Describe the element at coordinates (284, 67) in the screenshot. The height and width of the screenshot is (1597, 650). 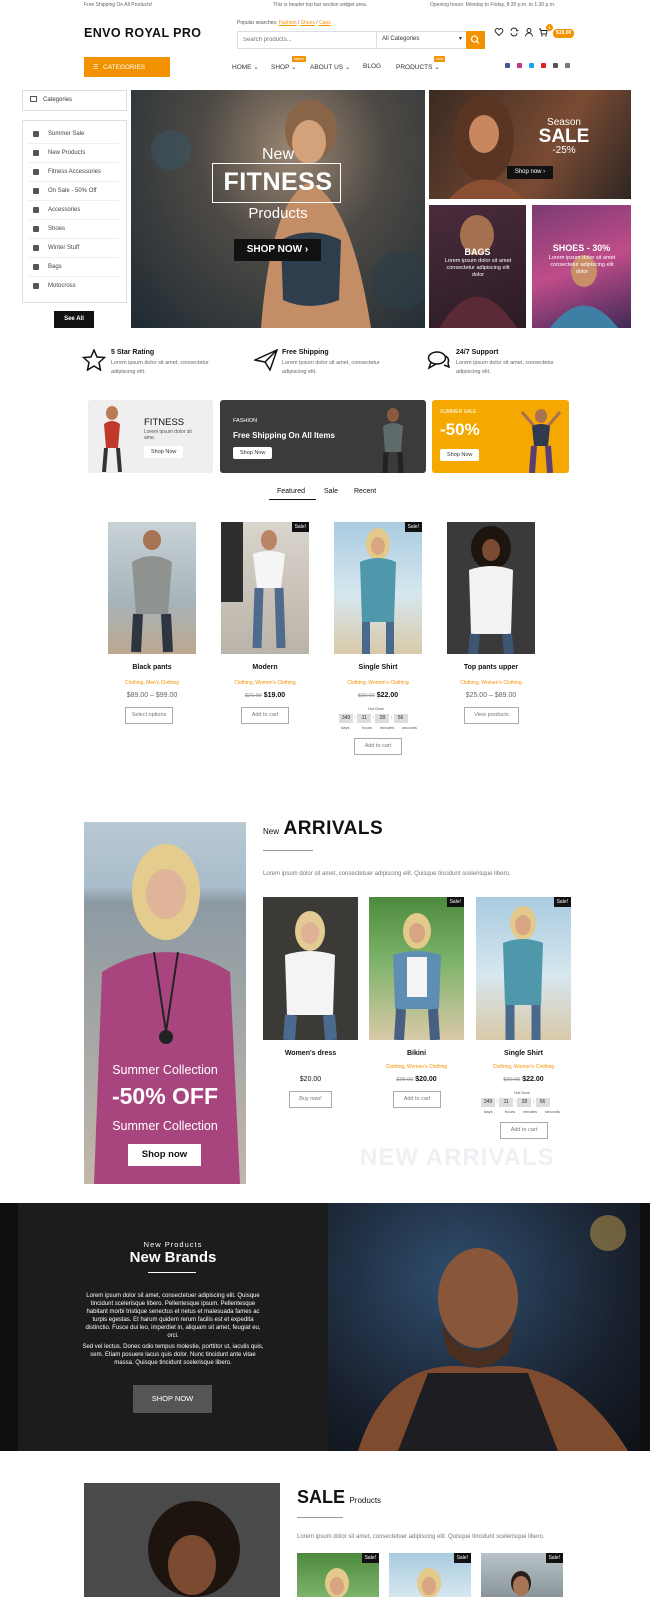
I see `nav-item-shop: SHOP ⌄` at that location.